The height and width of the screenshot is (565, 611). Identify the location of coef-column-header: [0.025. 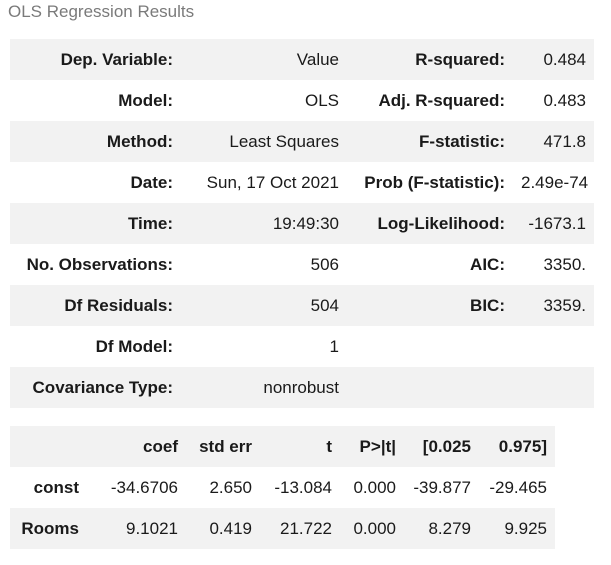
(441, 446).